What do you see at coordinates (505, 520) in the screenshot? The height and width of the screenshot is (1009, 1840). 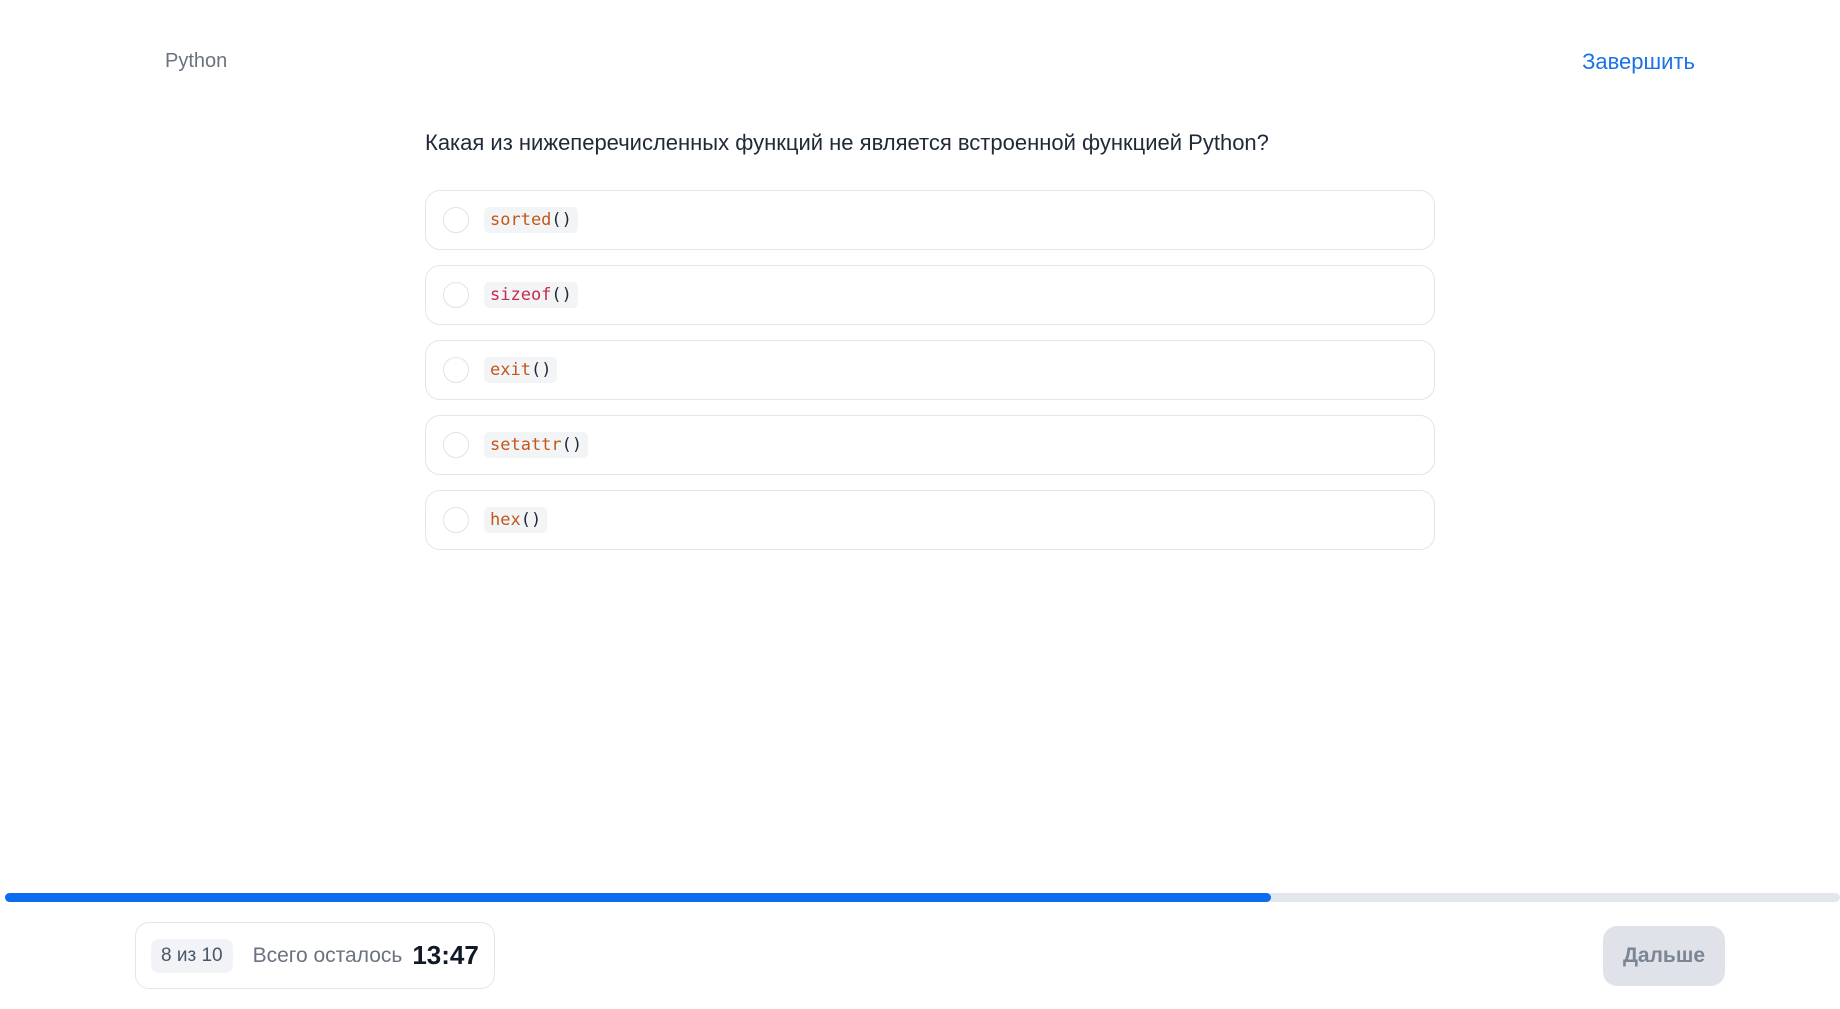 I see `function-name: hex` at bounding box center [505, 520].